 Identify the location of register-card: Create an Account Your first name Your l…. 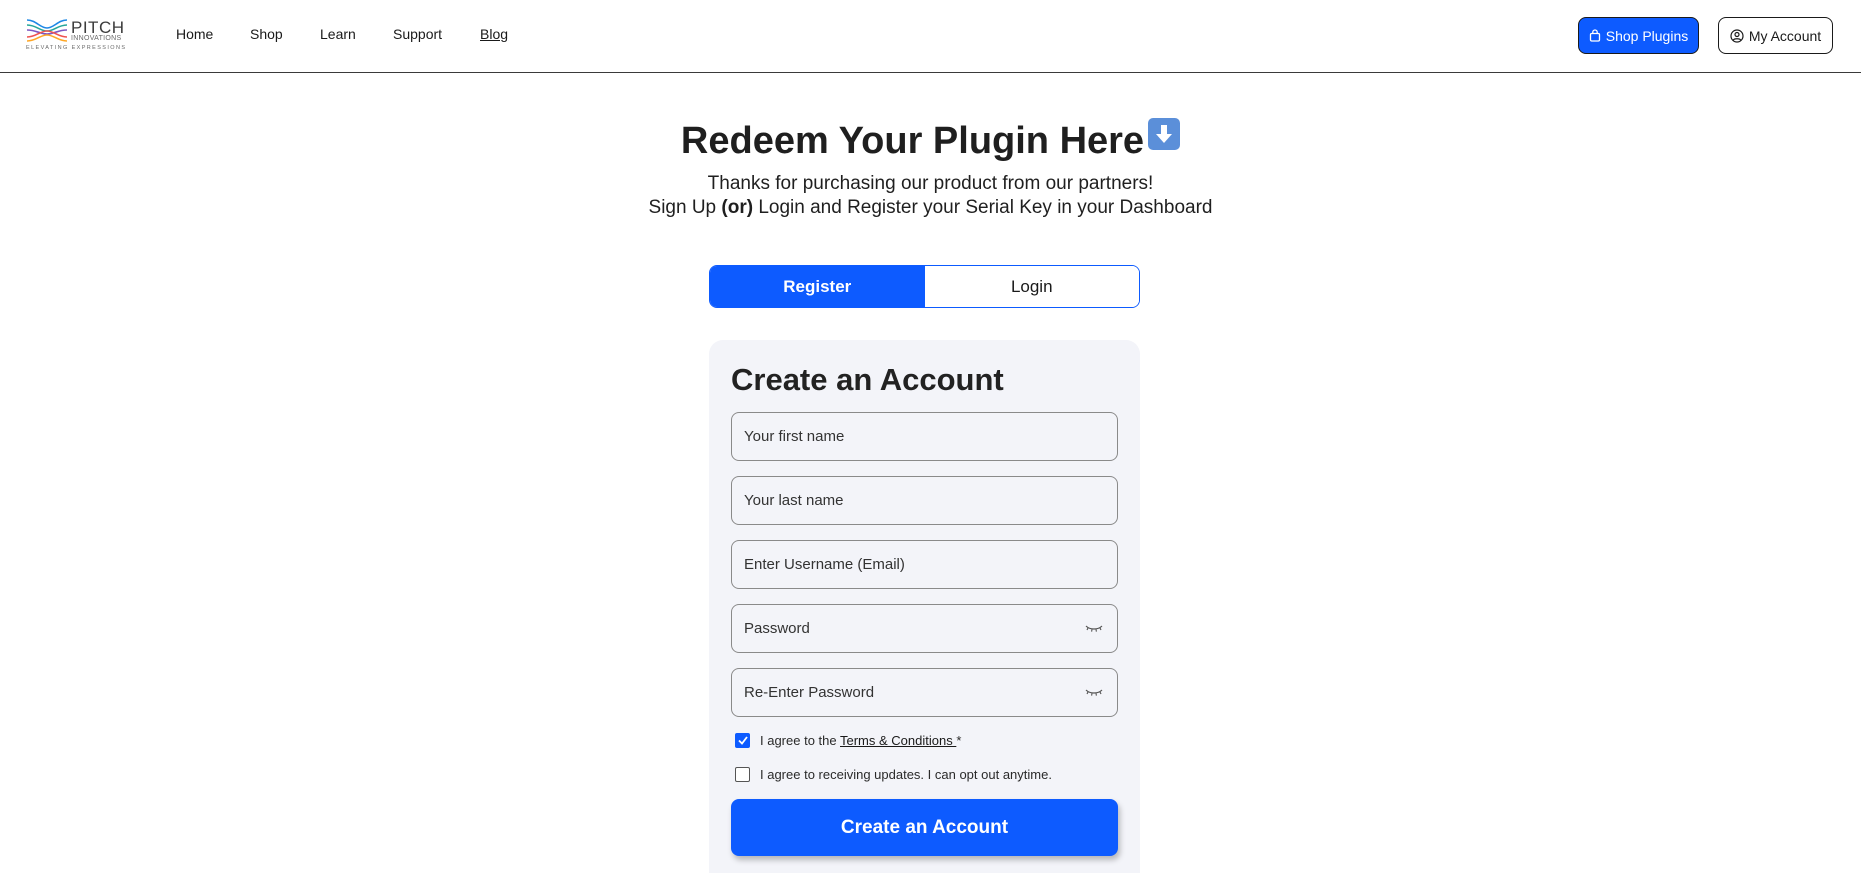
(924, 606).